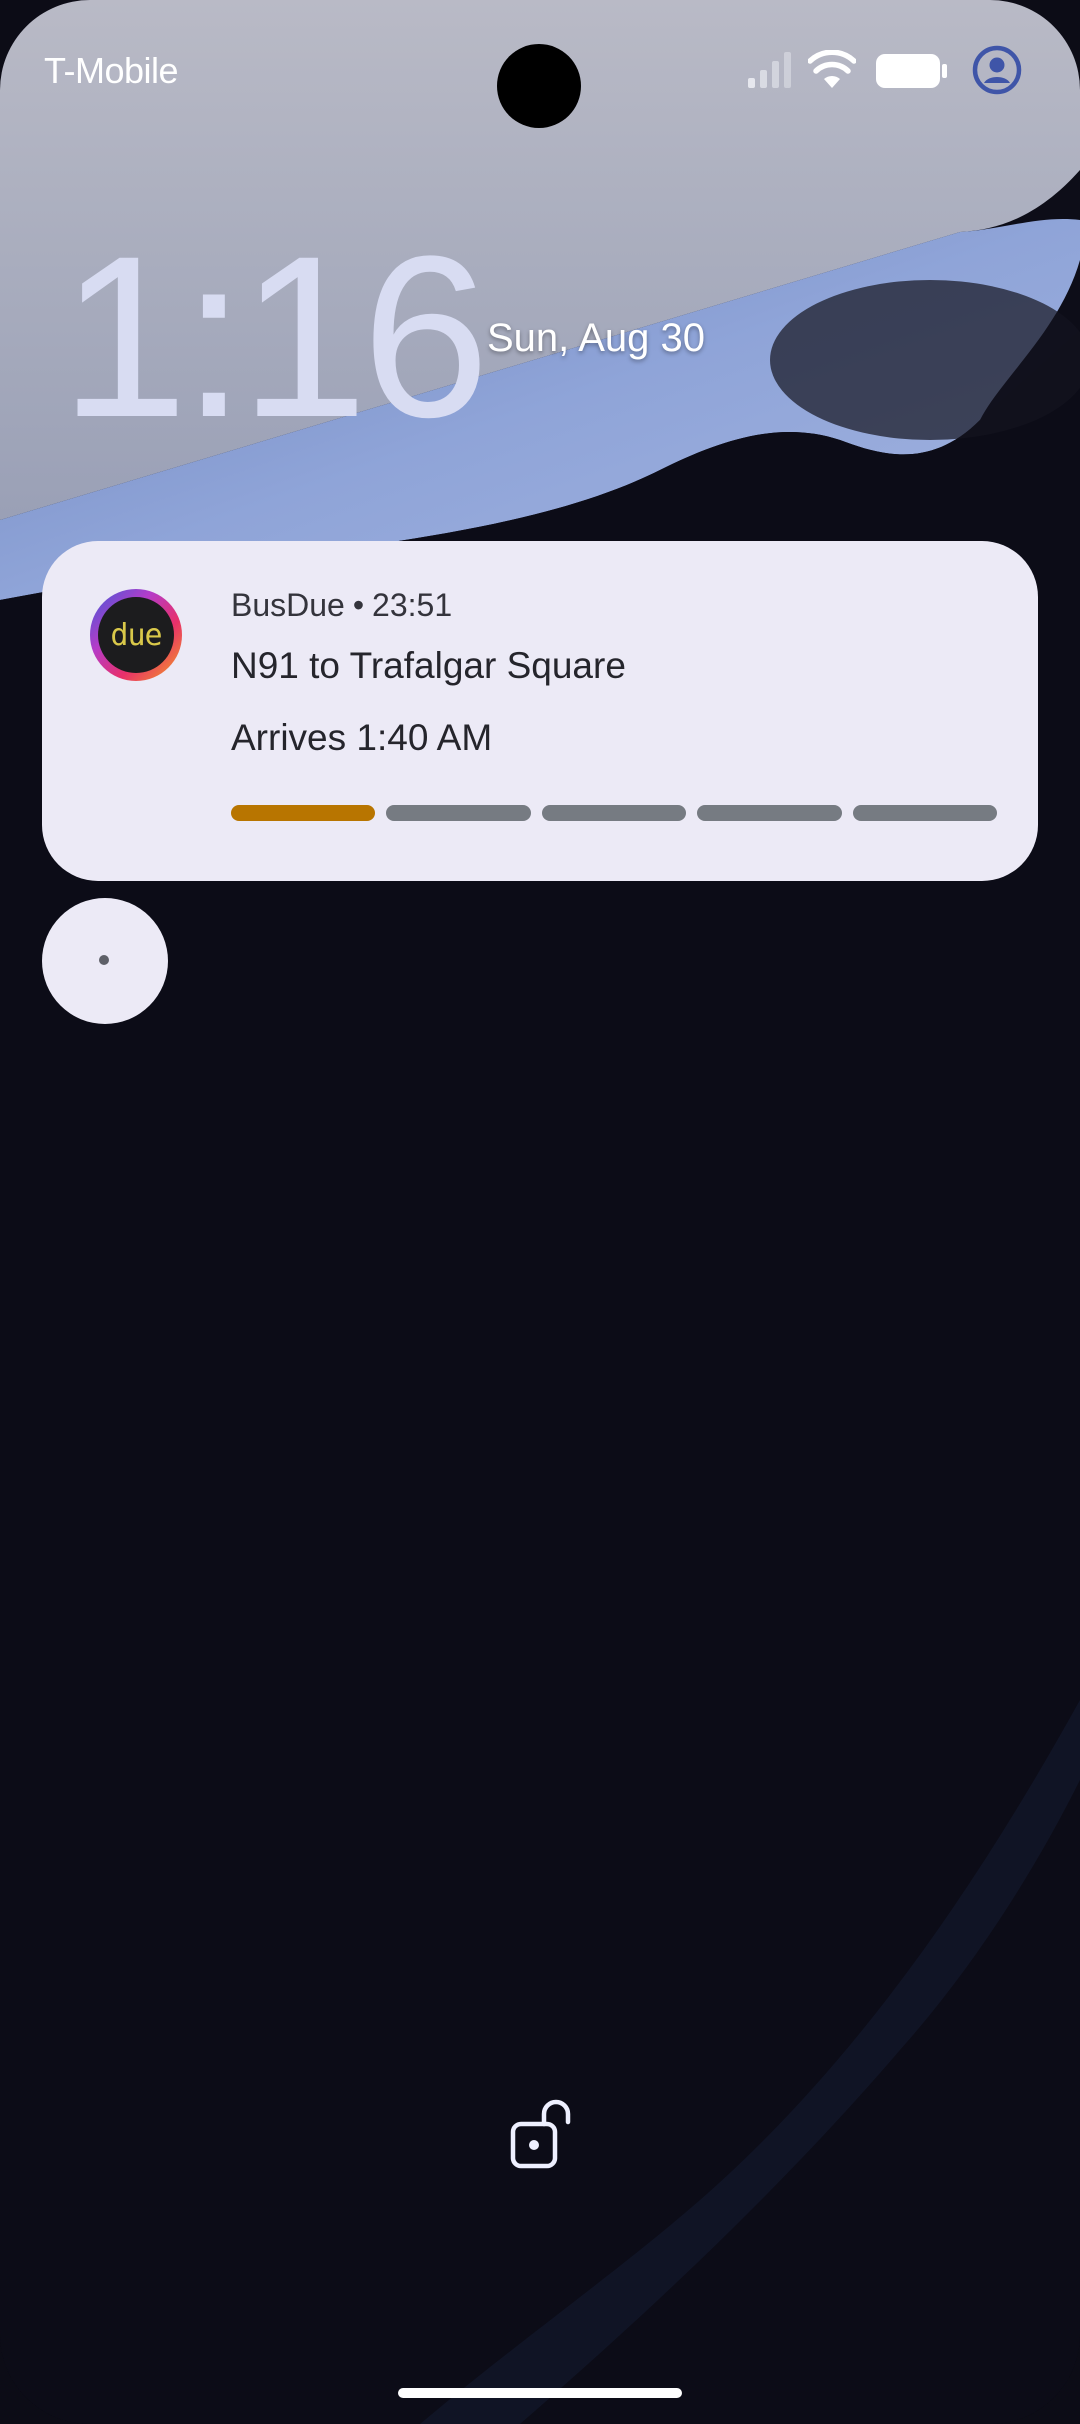 Image resolution: width=1080 pixels, height=2424 pixels. Describe the element at coordinates (362, 737) in the screenshot. I see `notification-text: Arrives 1:40 AM` at that location.